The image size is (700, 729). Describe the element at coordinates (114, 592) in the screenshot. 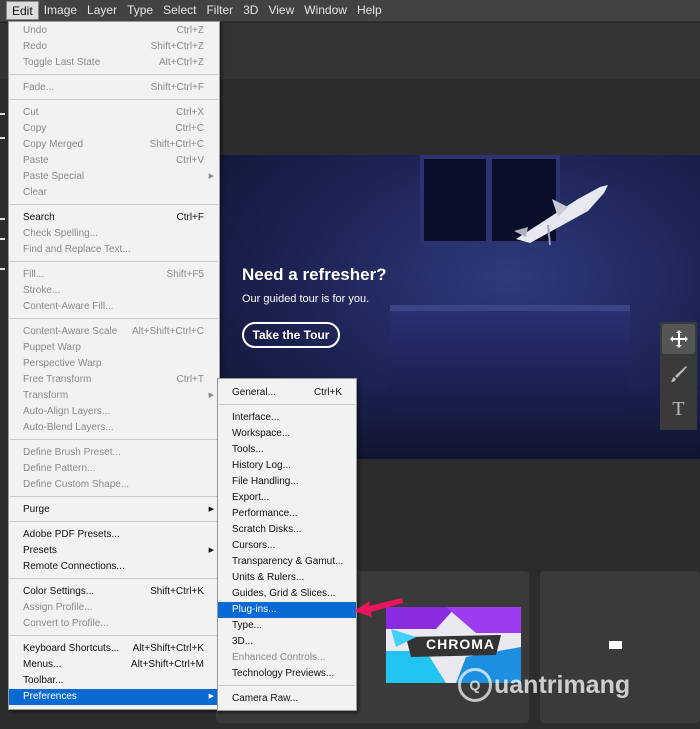

I see `menu-item-color-settings: Color Settings... Shift+Ctrl+K` at that location.